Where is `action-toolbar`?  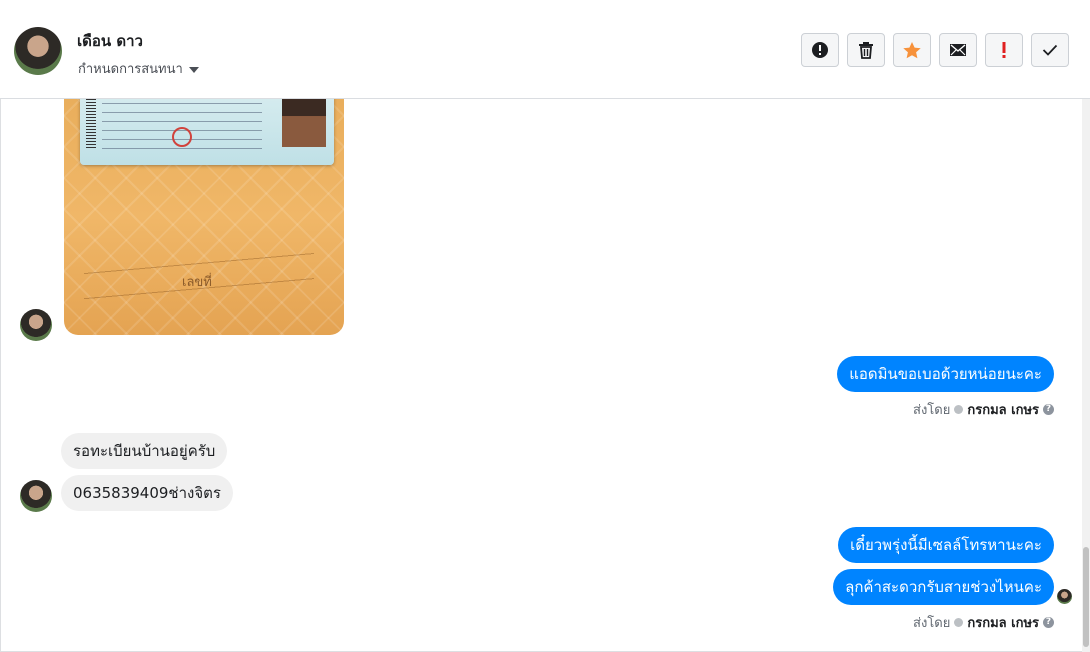 action-toolbar is located at coordinates (935, 50).